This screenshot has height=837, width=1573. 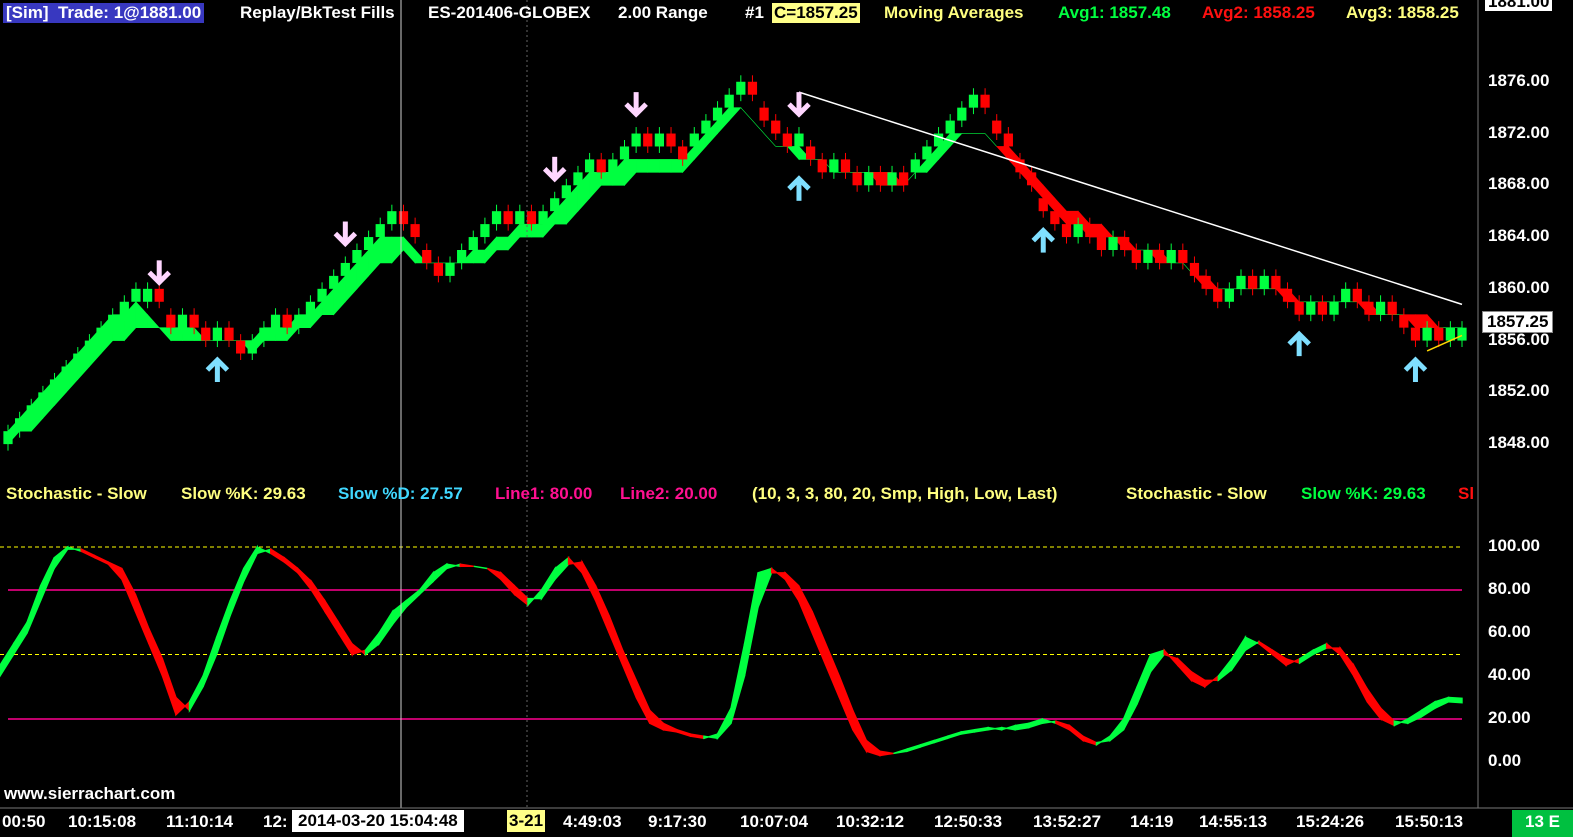 What do you see at coordinates (636, 105) in the screenshot?
I see `sell-arrow` at bounding box center [636, 105].